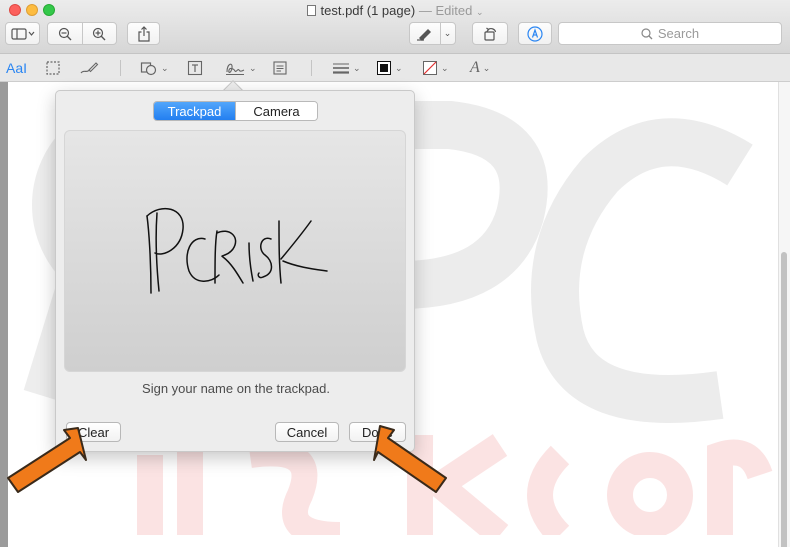 The height and width of the screenshot is (547, 790). I want to click on zoom-in-icon, so click(99, 33).